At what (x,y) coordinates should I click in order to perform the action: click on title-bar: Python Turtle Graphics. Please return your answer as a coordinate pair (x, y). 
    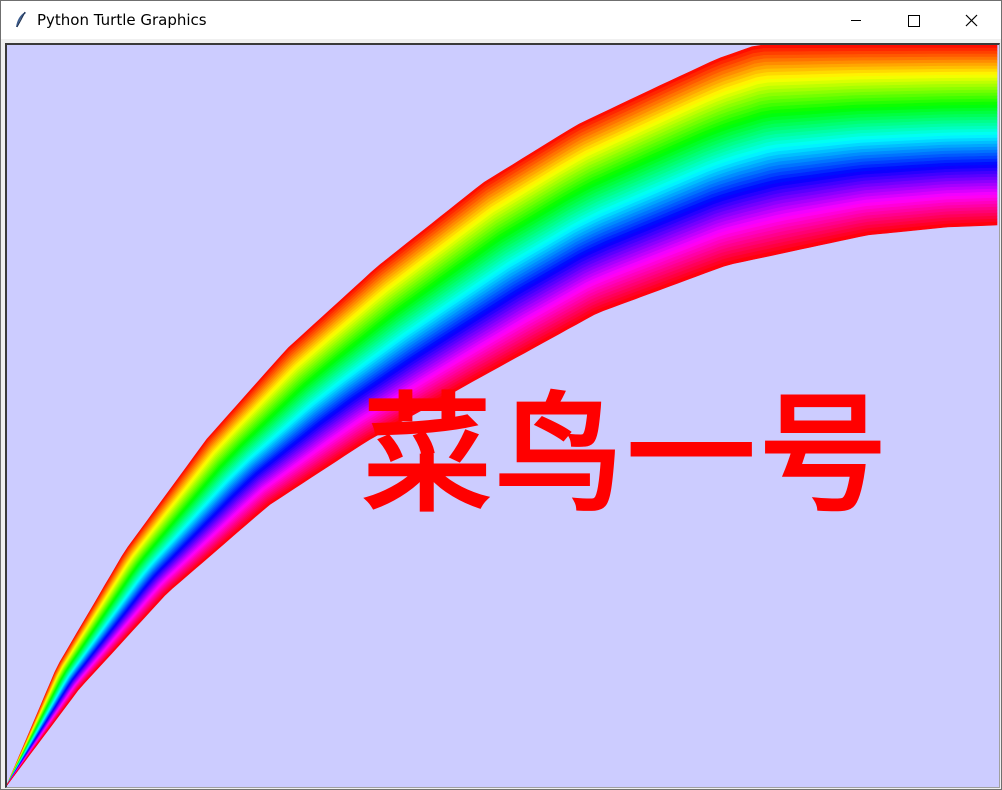
    Looking at the image, I should click on (501, 20).